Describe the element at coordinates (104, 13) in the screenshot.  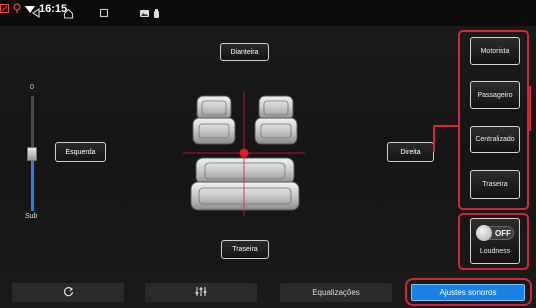
I see `recent-apps-icon` at that location.